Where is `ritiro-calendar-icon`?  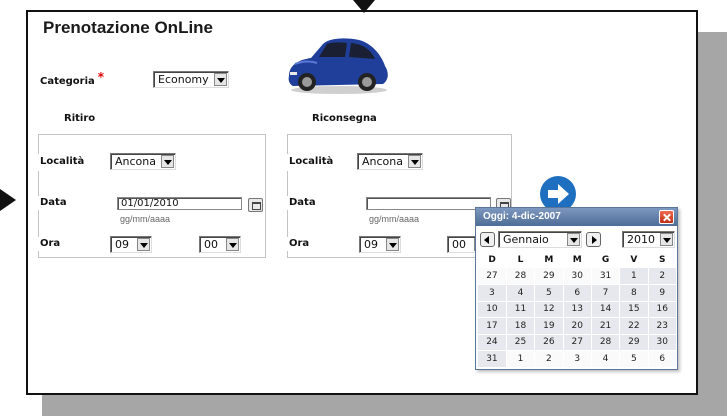
ritiro-calendar-icon is located at coordinates (255, 205).